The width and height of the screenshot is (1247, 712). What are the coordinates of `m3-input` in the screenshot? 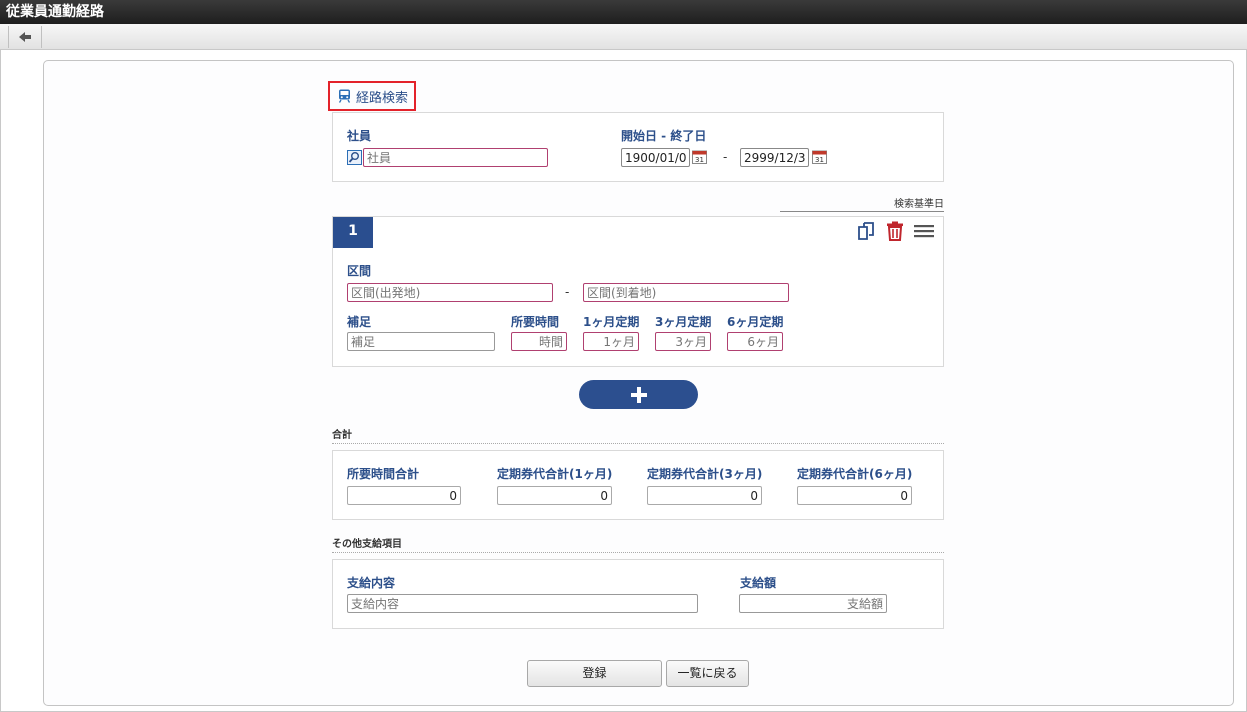 It's located at (683, 341).